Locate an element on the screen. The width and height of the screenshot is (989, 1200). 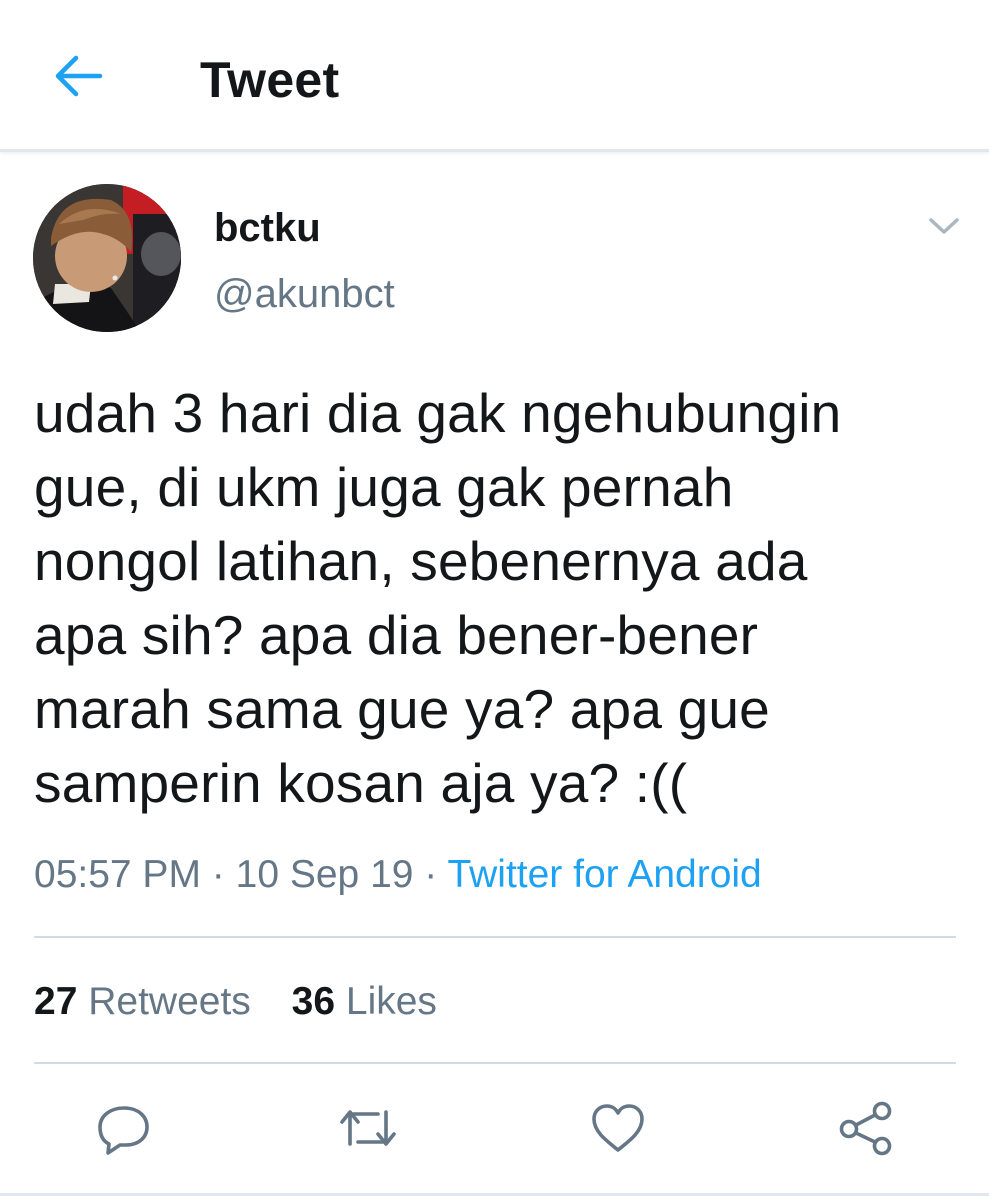
back-button is located at coordinates (78, 76).